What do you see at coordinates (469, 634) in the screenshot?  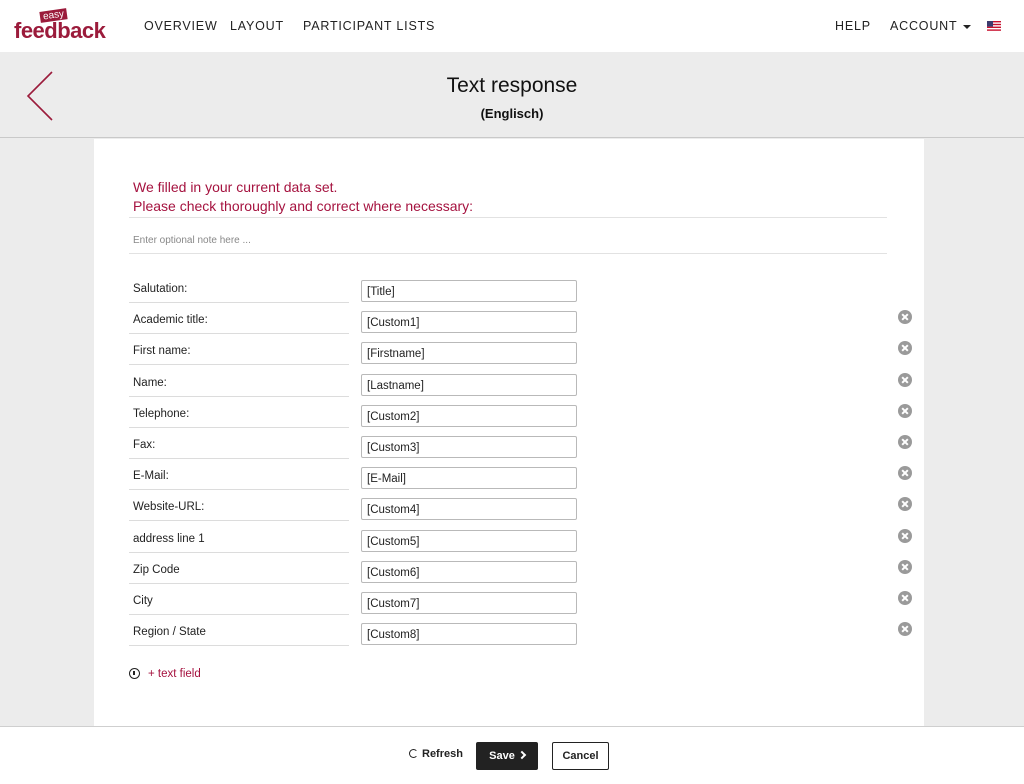 I see `field-value-input: [Custom8]` at bounding box center [469, 634].